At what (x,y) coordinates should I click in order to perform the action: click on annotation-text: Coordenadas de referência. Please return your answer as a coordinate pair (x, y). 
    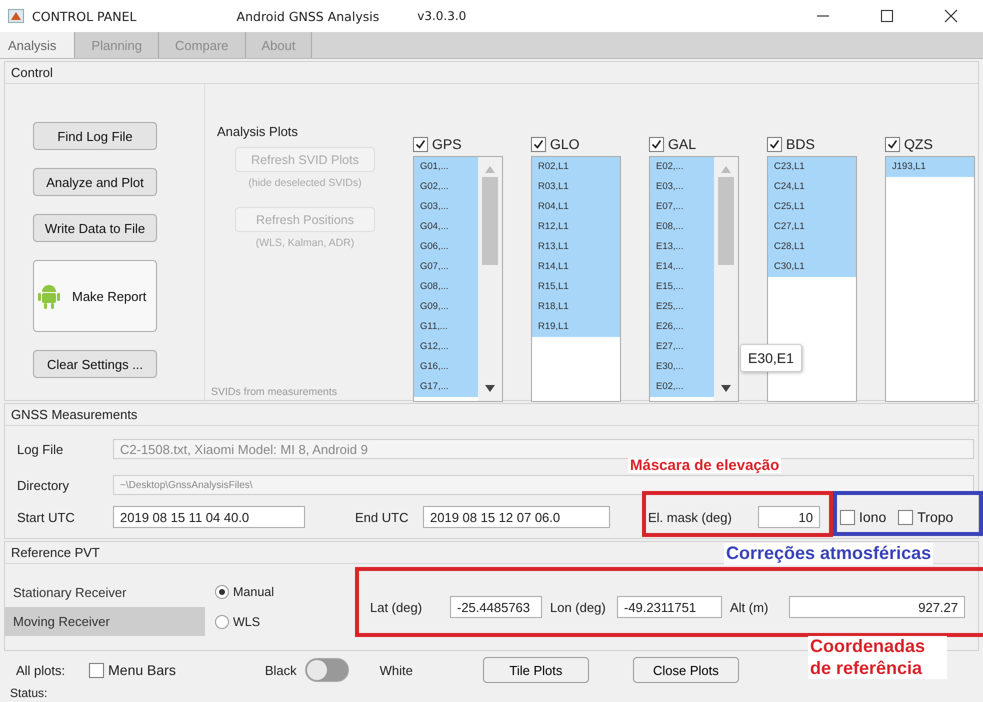
    Looking at the image, I should click on (877, 658).